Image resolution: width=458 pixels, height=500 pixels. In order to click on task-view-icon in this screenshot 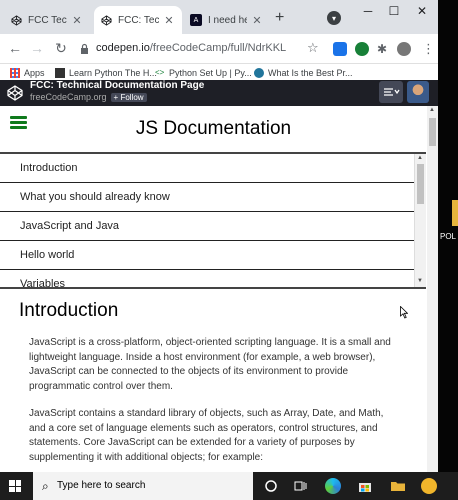, I will do `click(301, 486)`.